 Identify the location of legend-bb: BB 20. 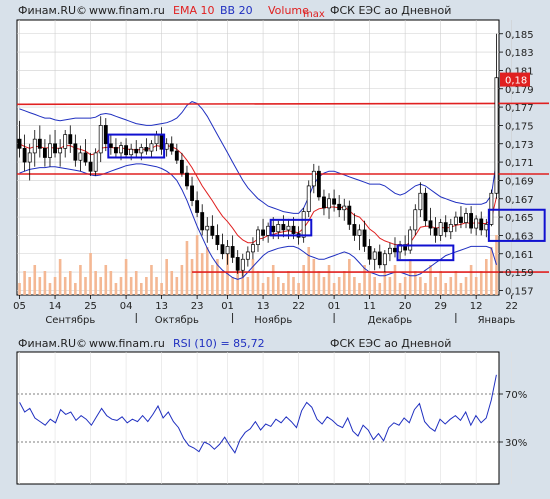
(236, 10).